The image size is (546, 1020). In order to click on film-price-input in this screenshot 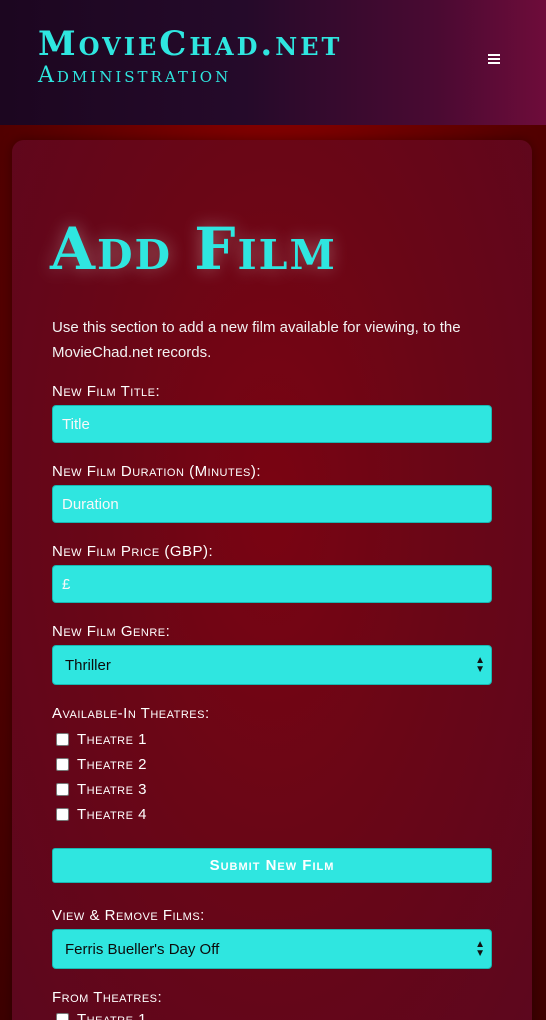, I will do `click(272, 584)`.